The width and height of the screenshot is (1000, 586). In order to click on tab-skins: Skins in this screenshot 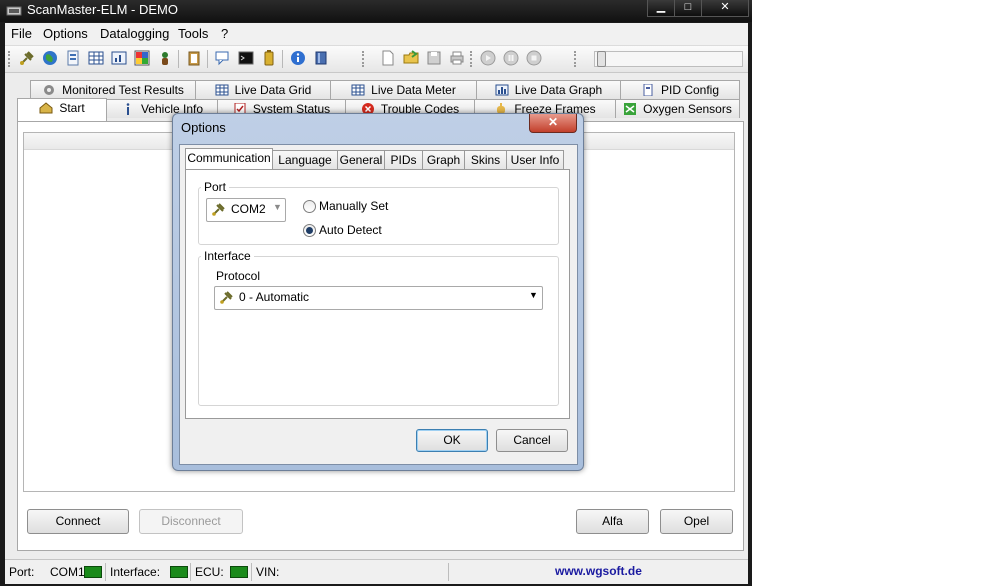, I will do `click(485, 160)`.